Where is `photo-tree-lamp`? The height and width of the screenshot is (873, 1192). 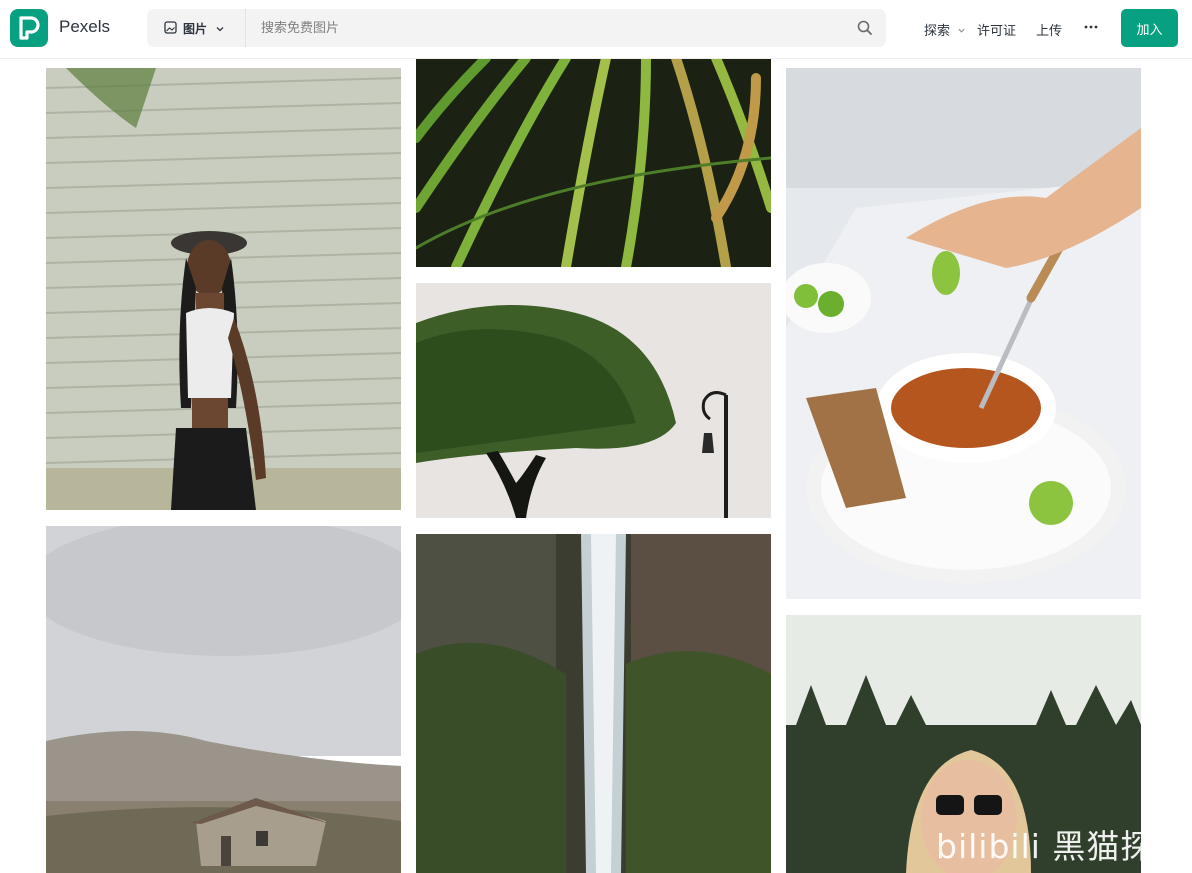 photo-tree-lamp is located at coordinates (593, 400).